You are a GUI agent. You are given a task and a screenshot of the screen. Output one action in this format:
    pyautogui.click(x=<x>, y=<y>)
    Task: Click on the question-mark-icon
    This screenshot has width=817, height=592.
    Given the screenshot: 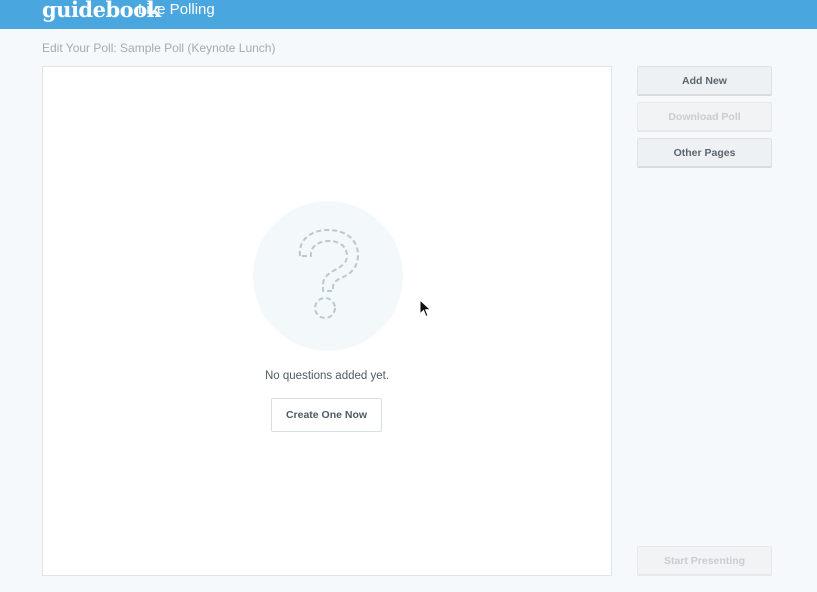 What is the action you would take?
    pyautogui.click(x=328, y=274)
    